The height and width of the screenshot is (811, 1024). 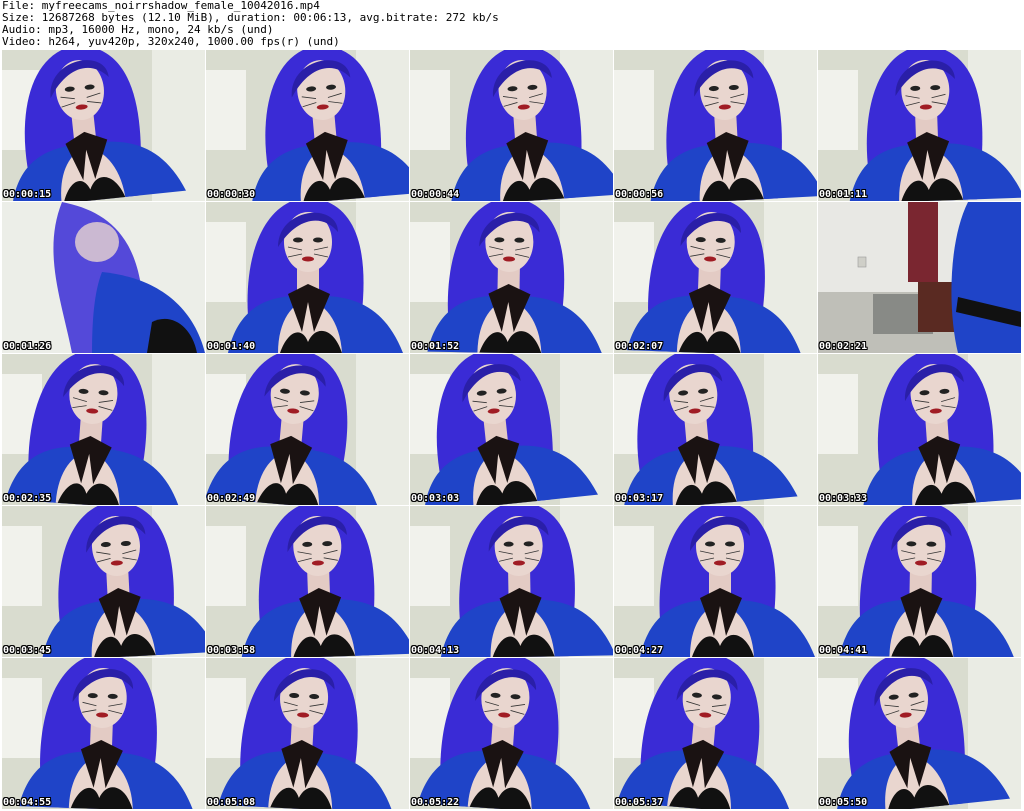 What do you see at coordinates (27, 498) in the screenshot?
I see `frame-timestamp: 00:02:35` at bounding box center [27, 498].